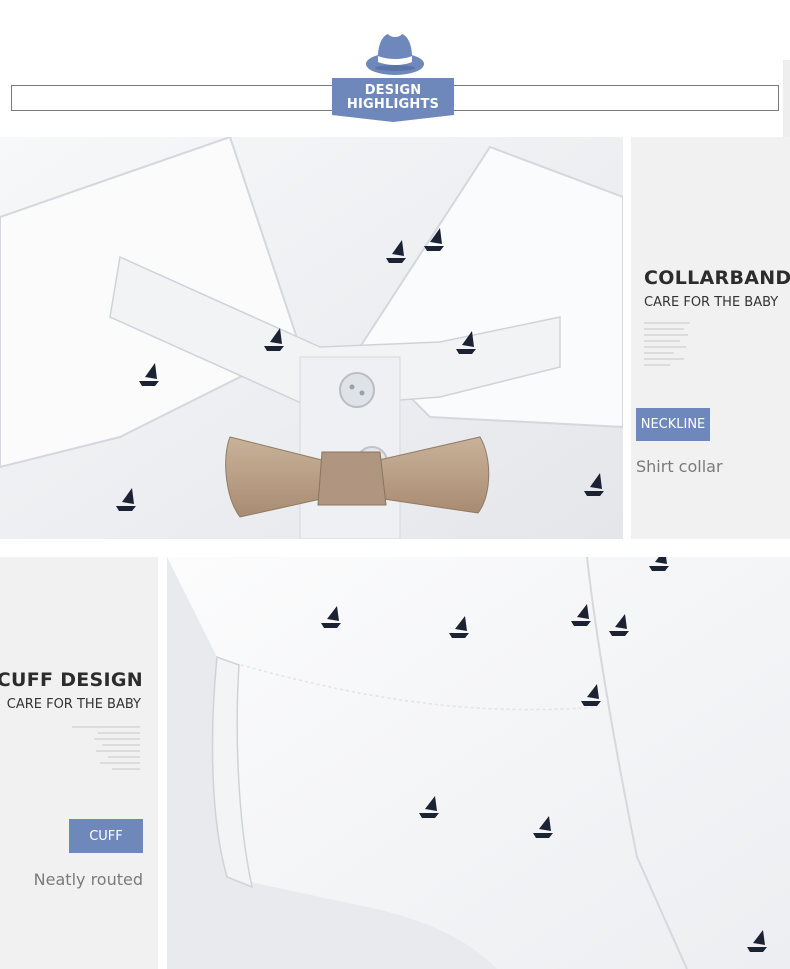 This screenshot has height=969, width=790. I want to click on neckline-tag: NECKLINE, so click(673, 424).